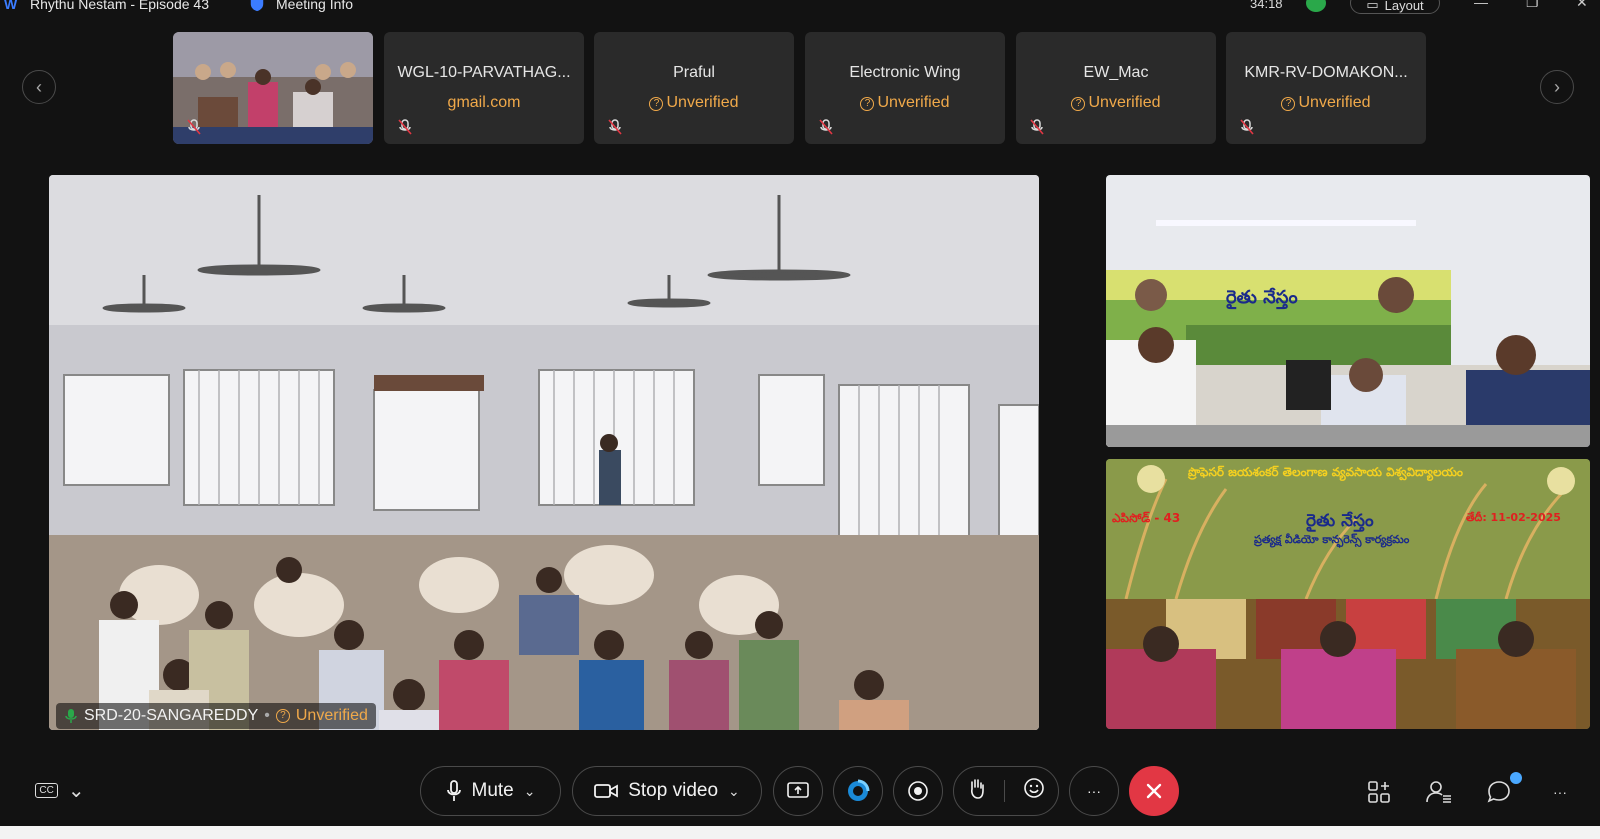 This screenshot has width=1600, height=839. I want to click on date-label: తేదీ: 11-02-2025, so click(1513, 517).